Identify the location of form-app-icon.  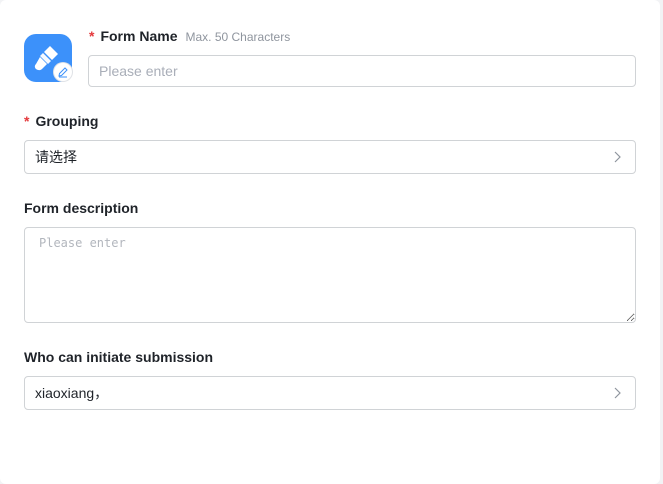
(48, 58).